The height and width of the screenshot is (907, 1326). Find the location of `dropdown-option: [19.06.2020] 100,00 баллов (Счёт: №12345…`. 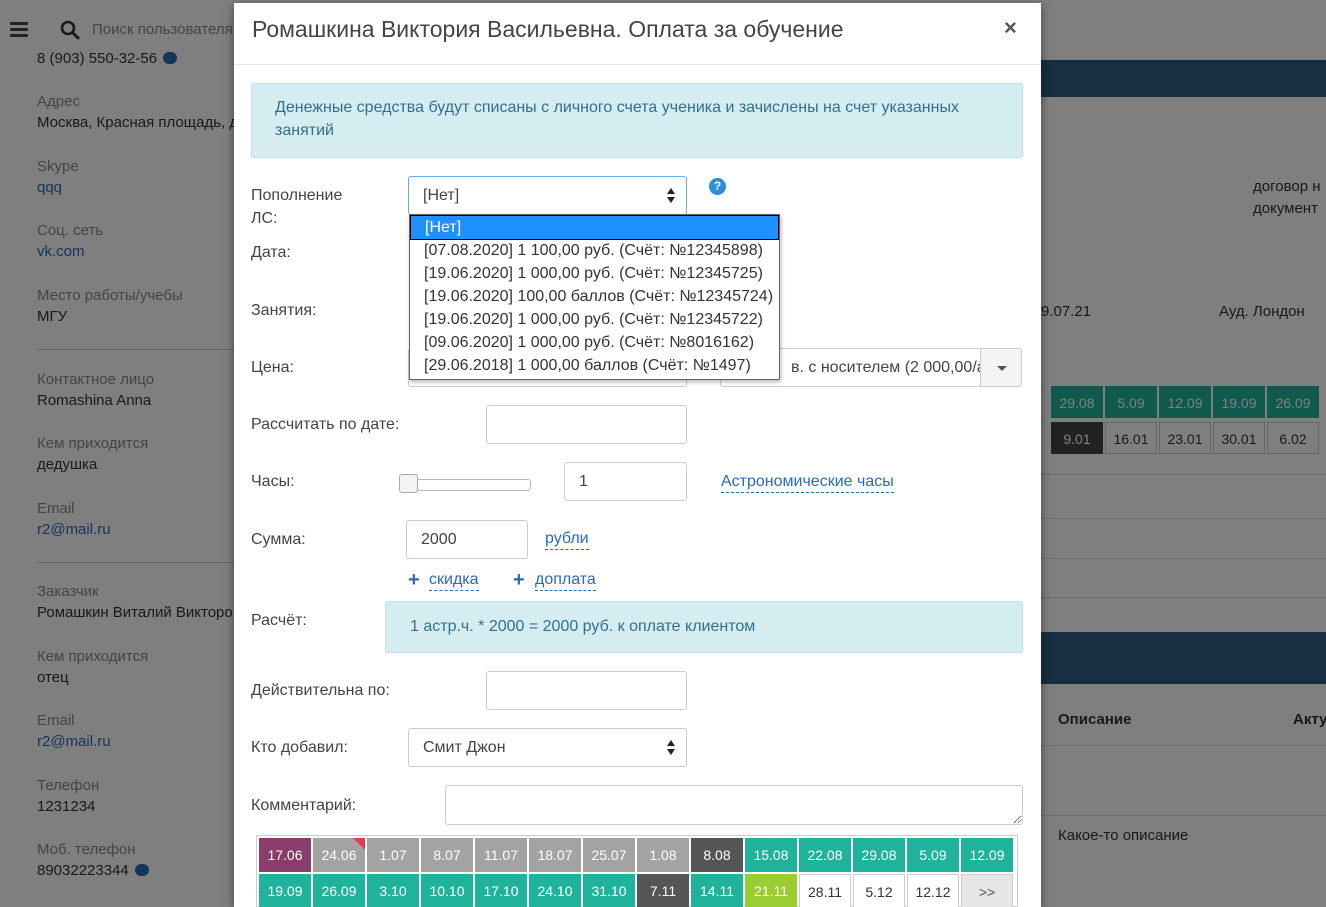

dropdown-option: [19.06.2020] 100,00 баллов (Счёт: №12345… is located at coordinates (594, 296).